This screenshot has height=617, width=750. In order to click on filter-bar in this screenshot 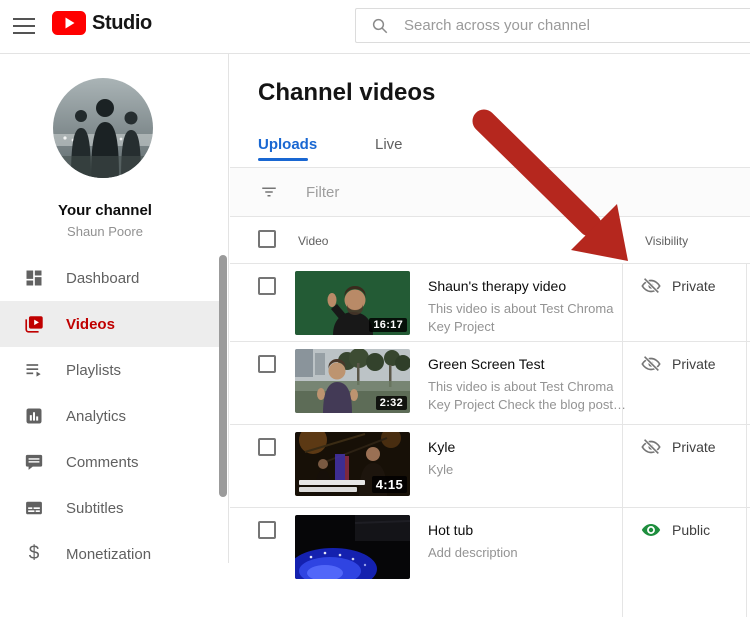, I will do `click(490, 192)`.